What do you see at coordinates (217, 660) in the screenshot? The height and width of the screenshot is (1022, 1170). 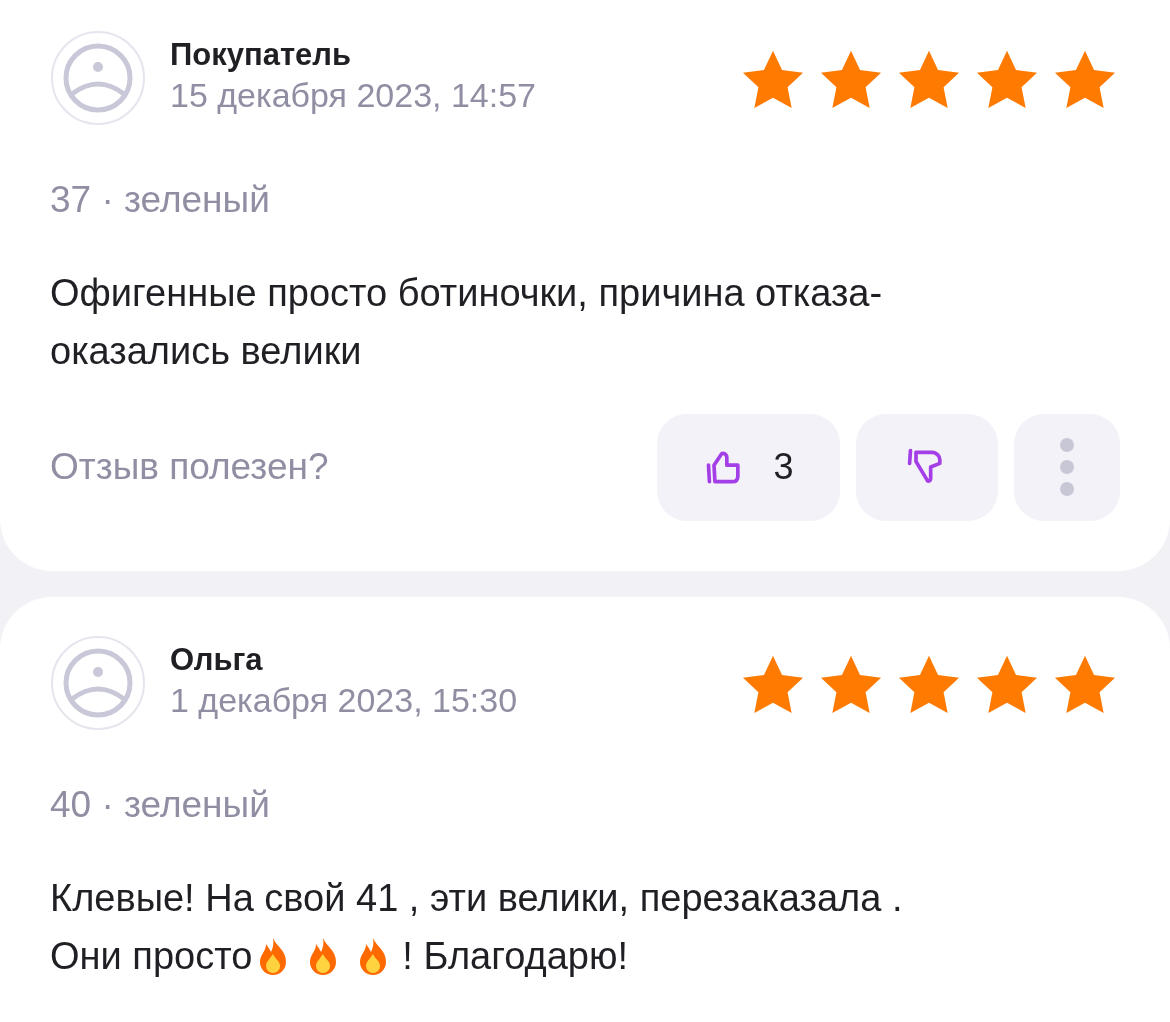 I see `author-name: Ольга` at bounding box center [217, 660].